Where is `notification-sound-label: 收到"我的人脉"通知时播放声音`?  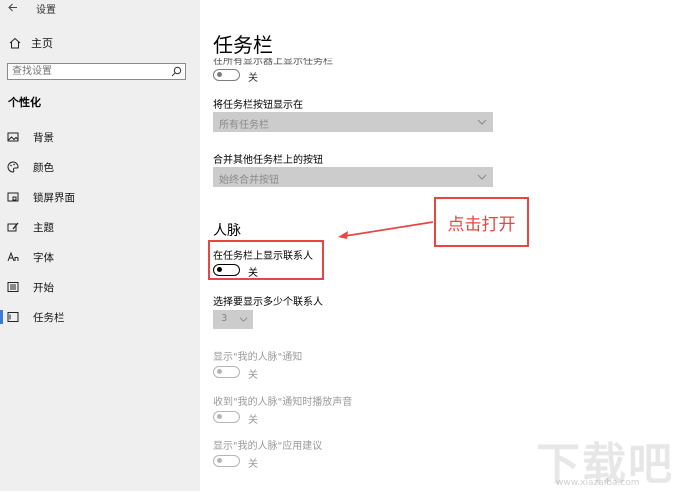
notification-sound-label: 收到"我的人脉"通知时播放声音 is located at coordinates (283, 402).